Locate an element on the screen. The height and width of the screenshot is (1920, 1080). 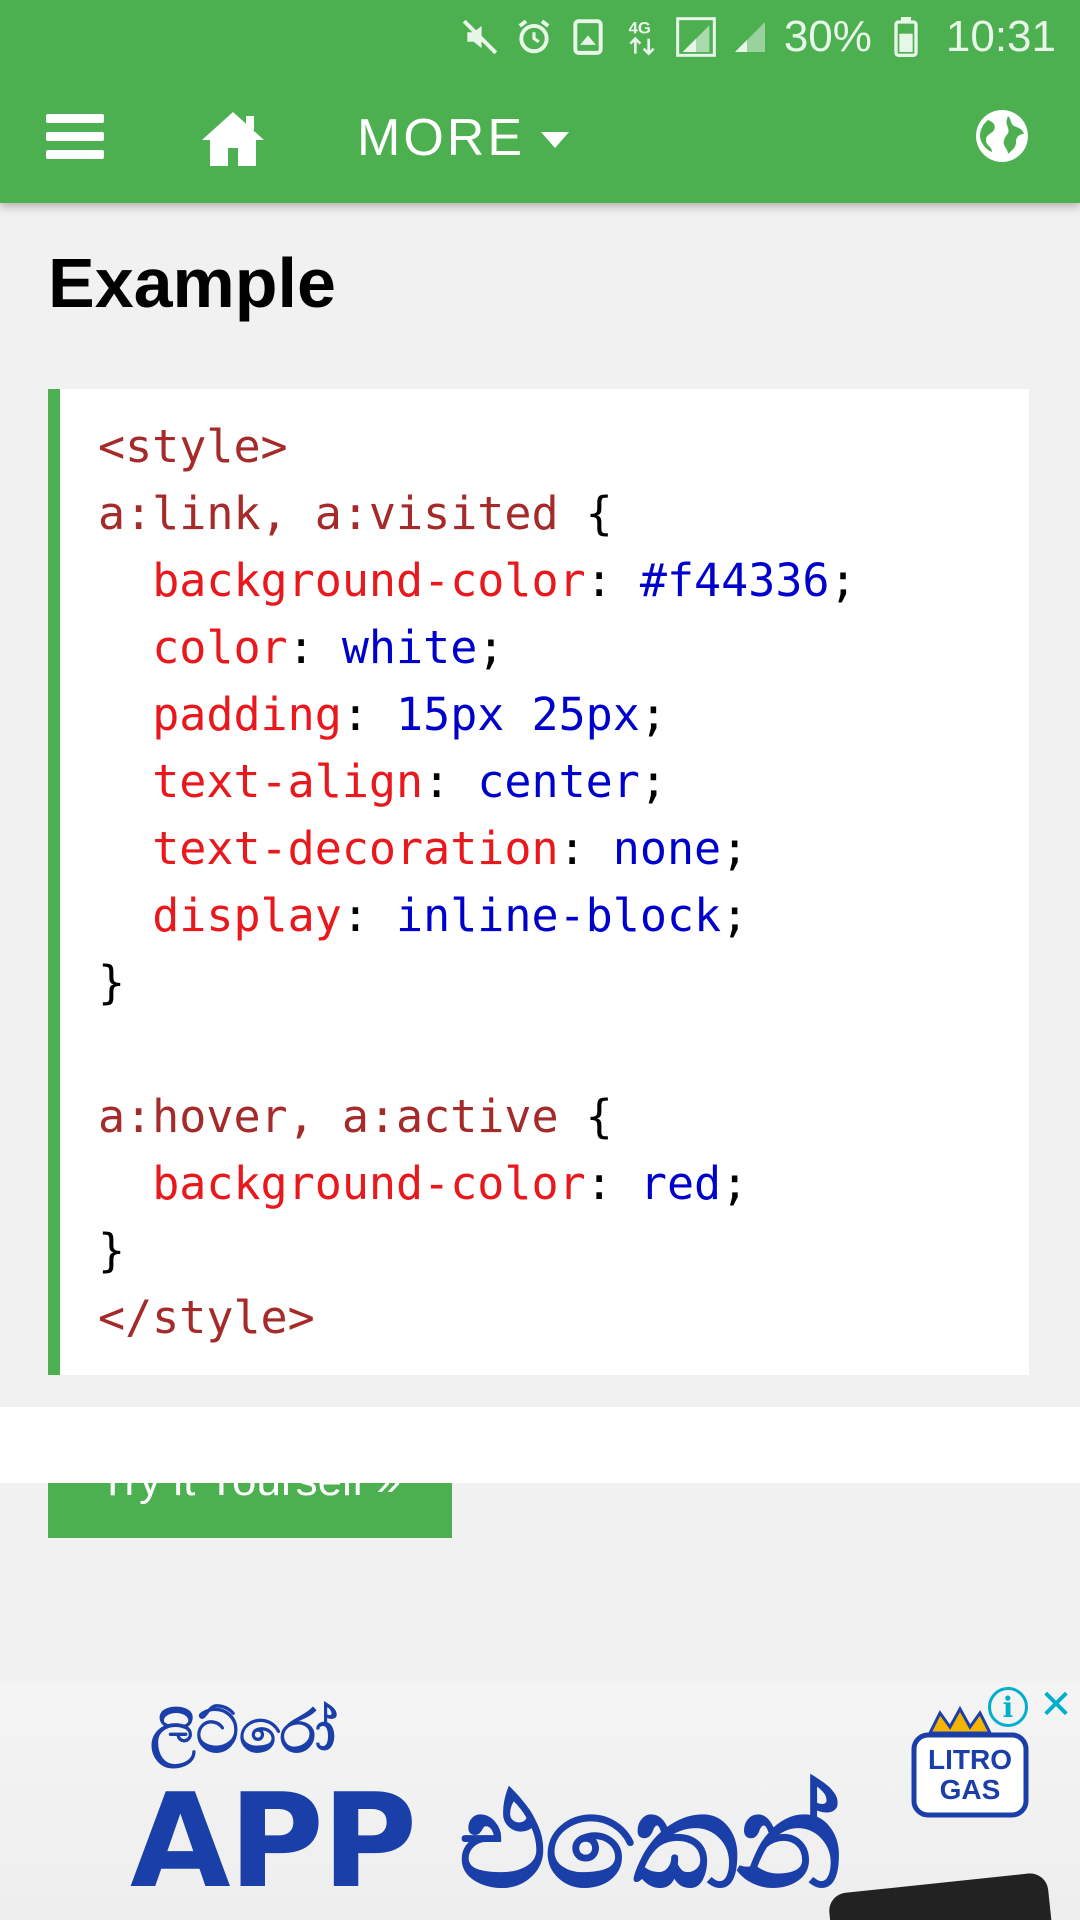
status-bar: 4G 30% 10:31 is located at coordinates (540, 37).